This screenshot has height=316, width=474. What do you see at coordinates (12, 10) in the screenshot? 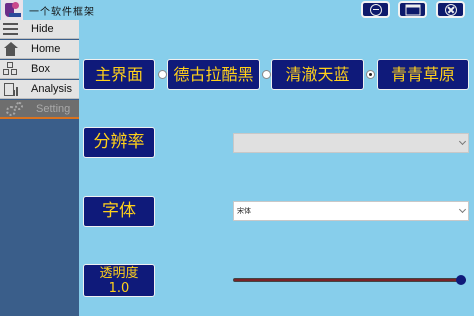
I see `app-logo-icon` at bounding box center [12, 10].